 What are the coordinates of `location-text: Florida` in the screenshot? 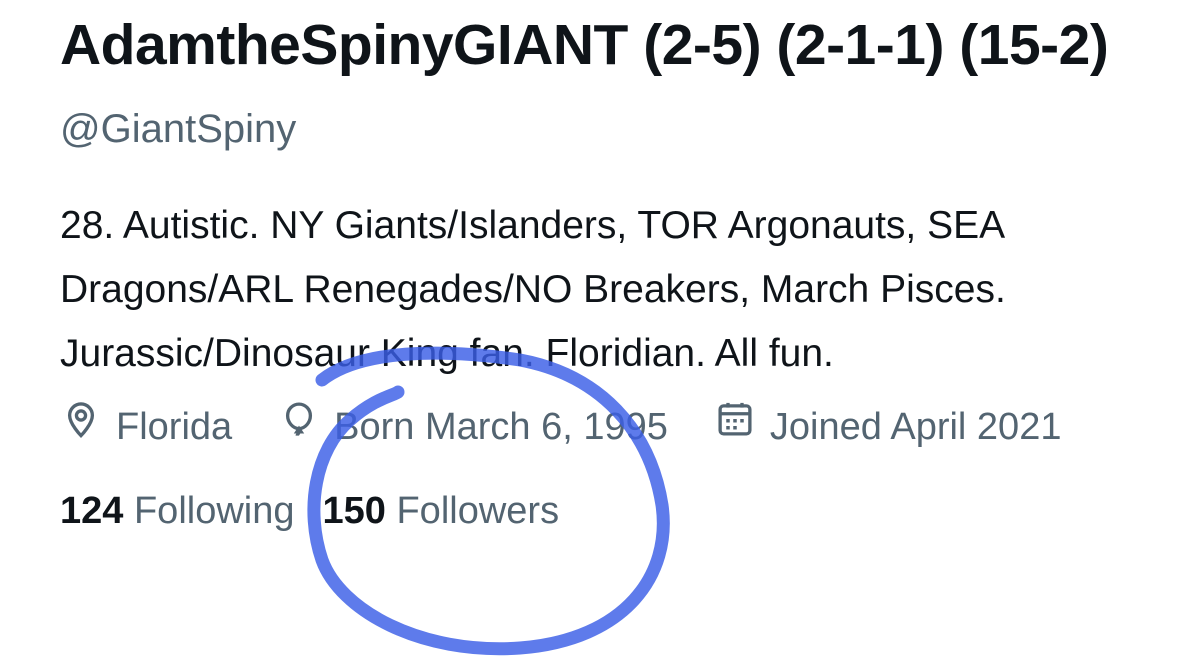 It's located at (174, 427).